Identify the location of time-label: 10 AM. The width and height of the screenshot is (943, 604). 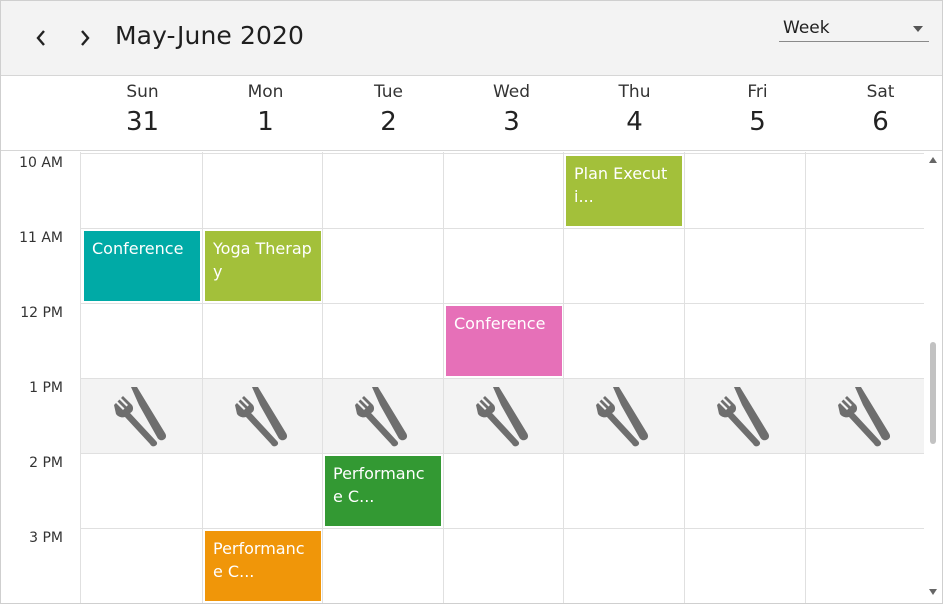
(41, 163).